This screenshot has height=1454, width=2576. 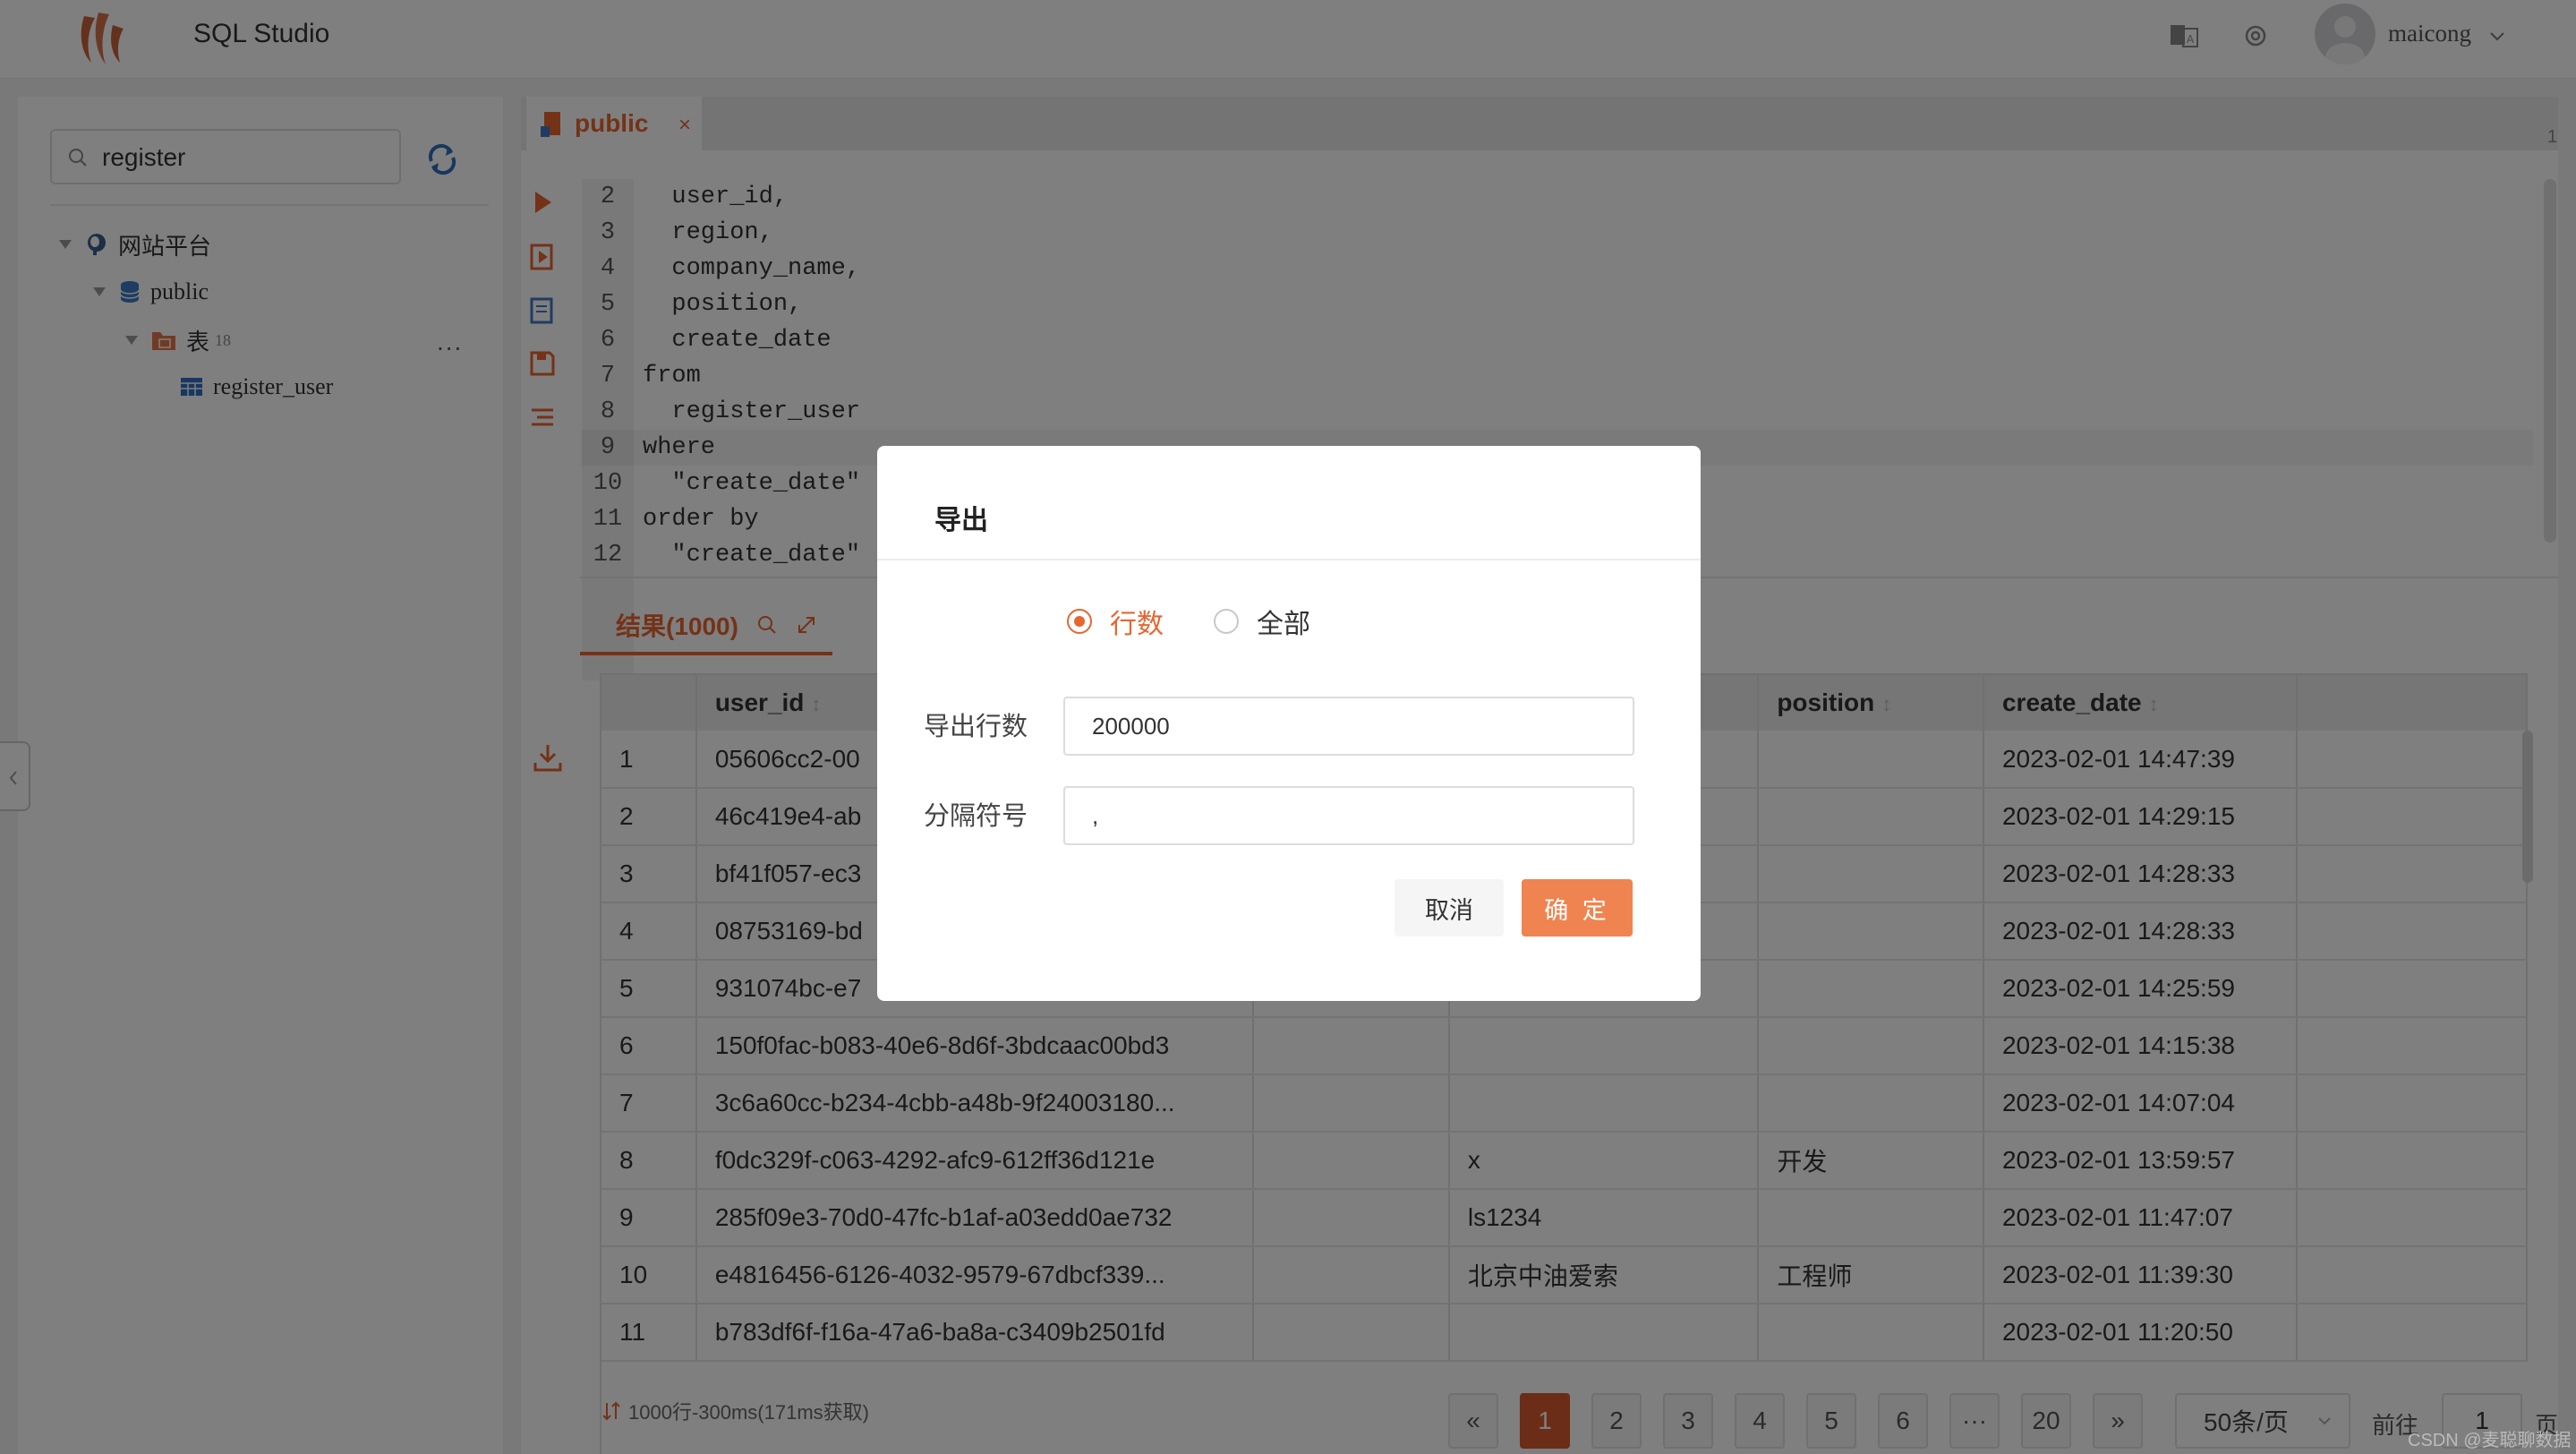 What do you see at coordinates (1079, 621) in the screenshot?
I see `radio-rows-dot` at bounding box center [1079, 621].